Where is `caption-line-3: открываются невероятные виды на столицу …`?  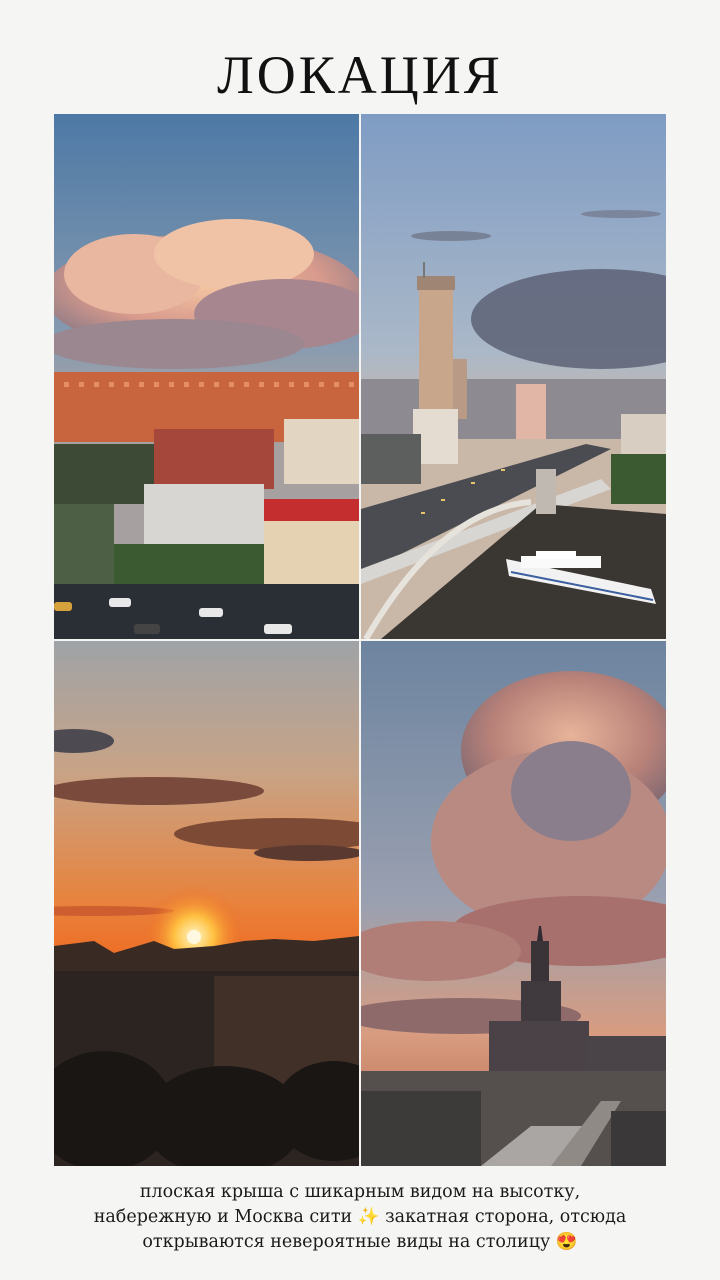
caption-line-3: открываются невероятные виды на столицу … is located at coordinates (360, 1242).